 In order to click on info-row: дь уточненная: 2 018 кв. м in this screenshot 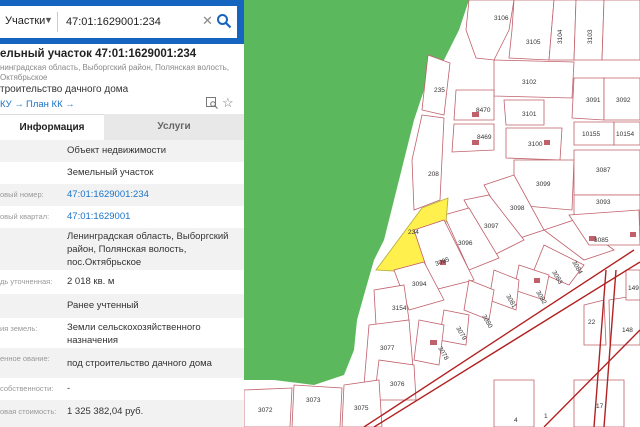, I will do `click(122, 282)`.